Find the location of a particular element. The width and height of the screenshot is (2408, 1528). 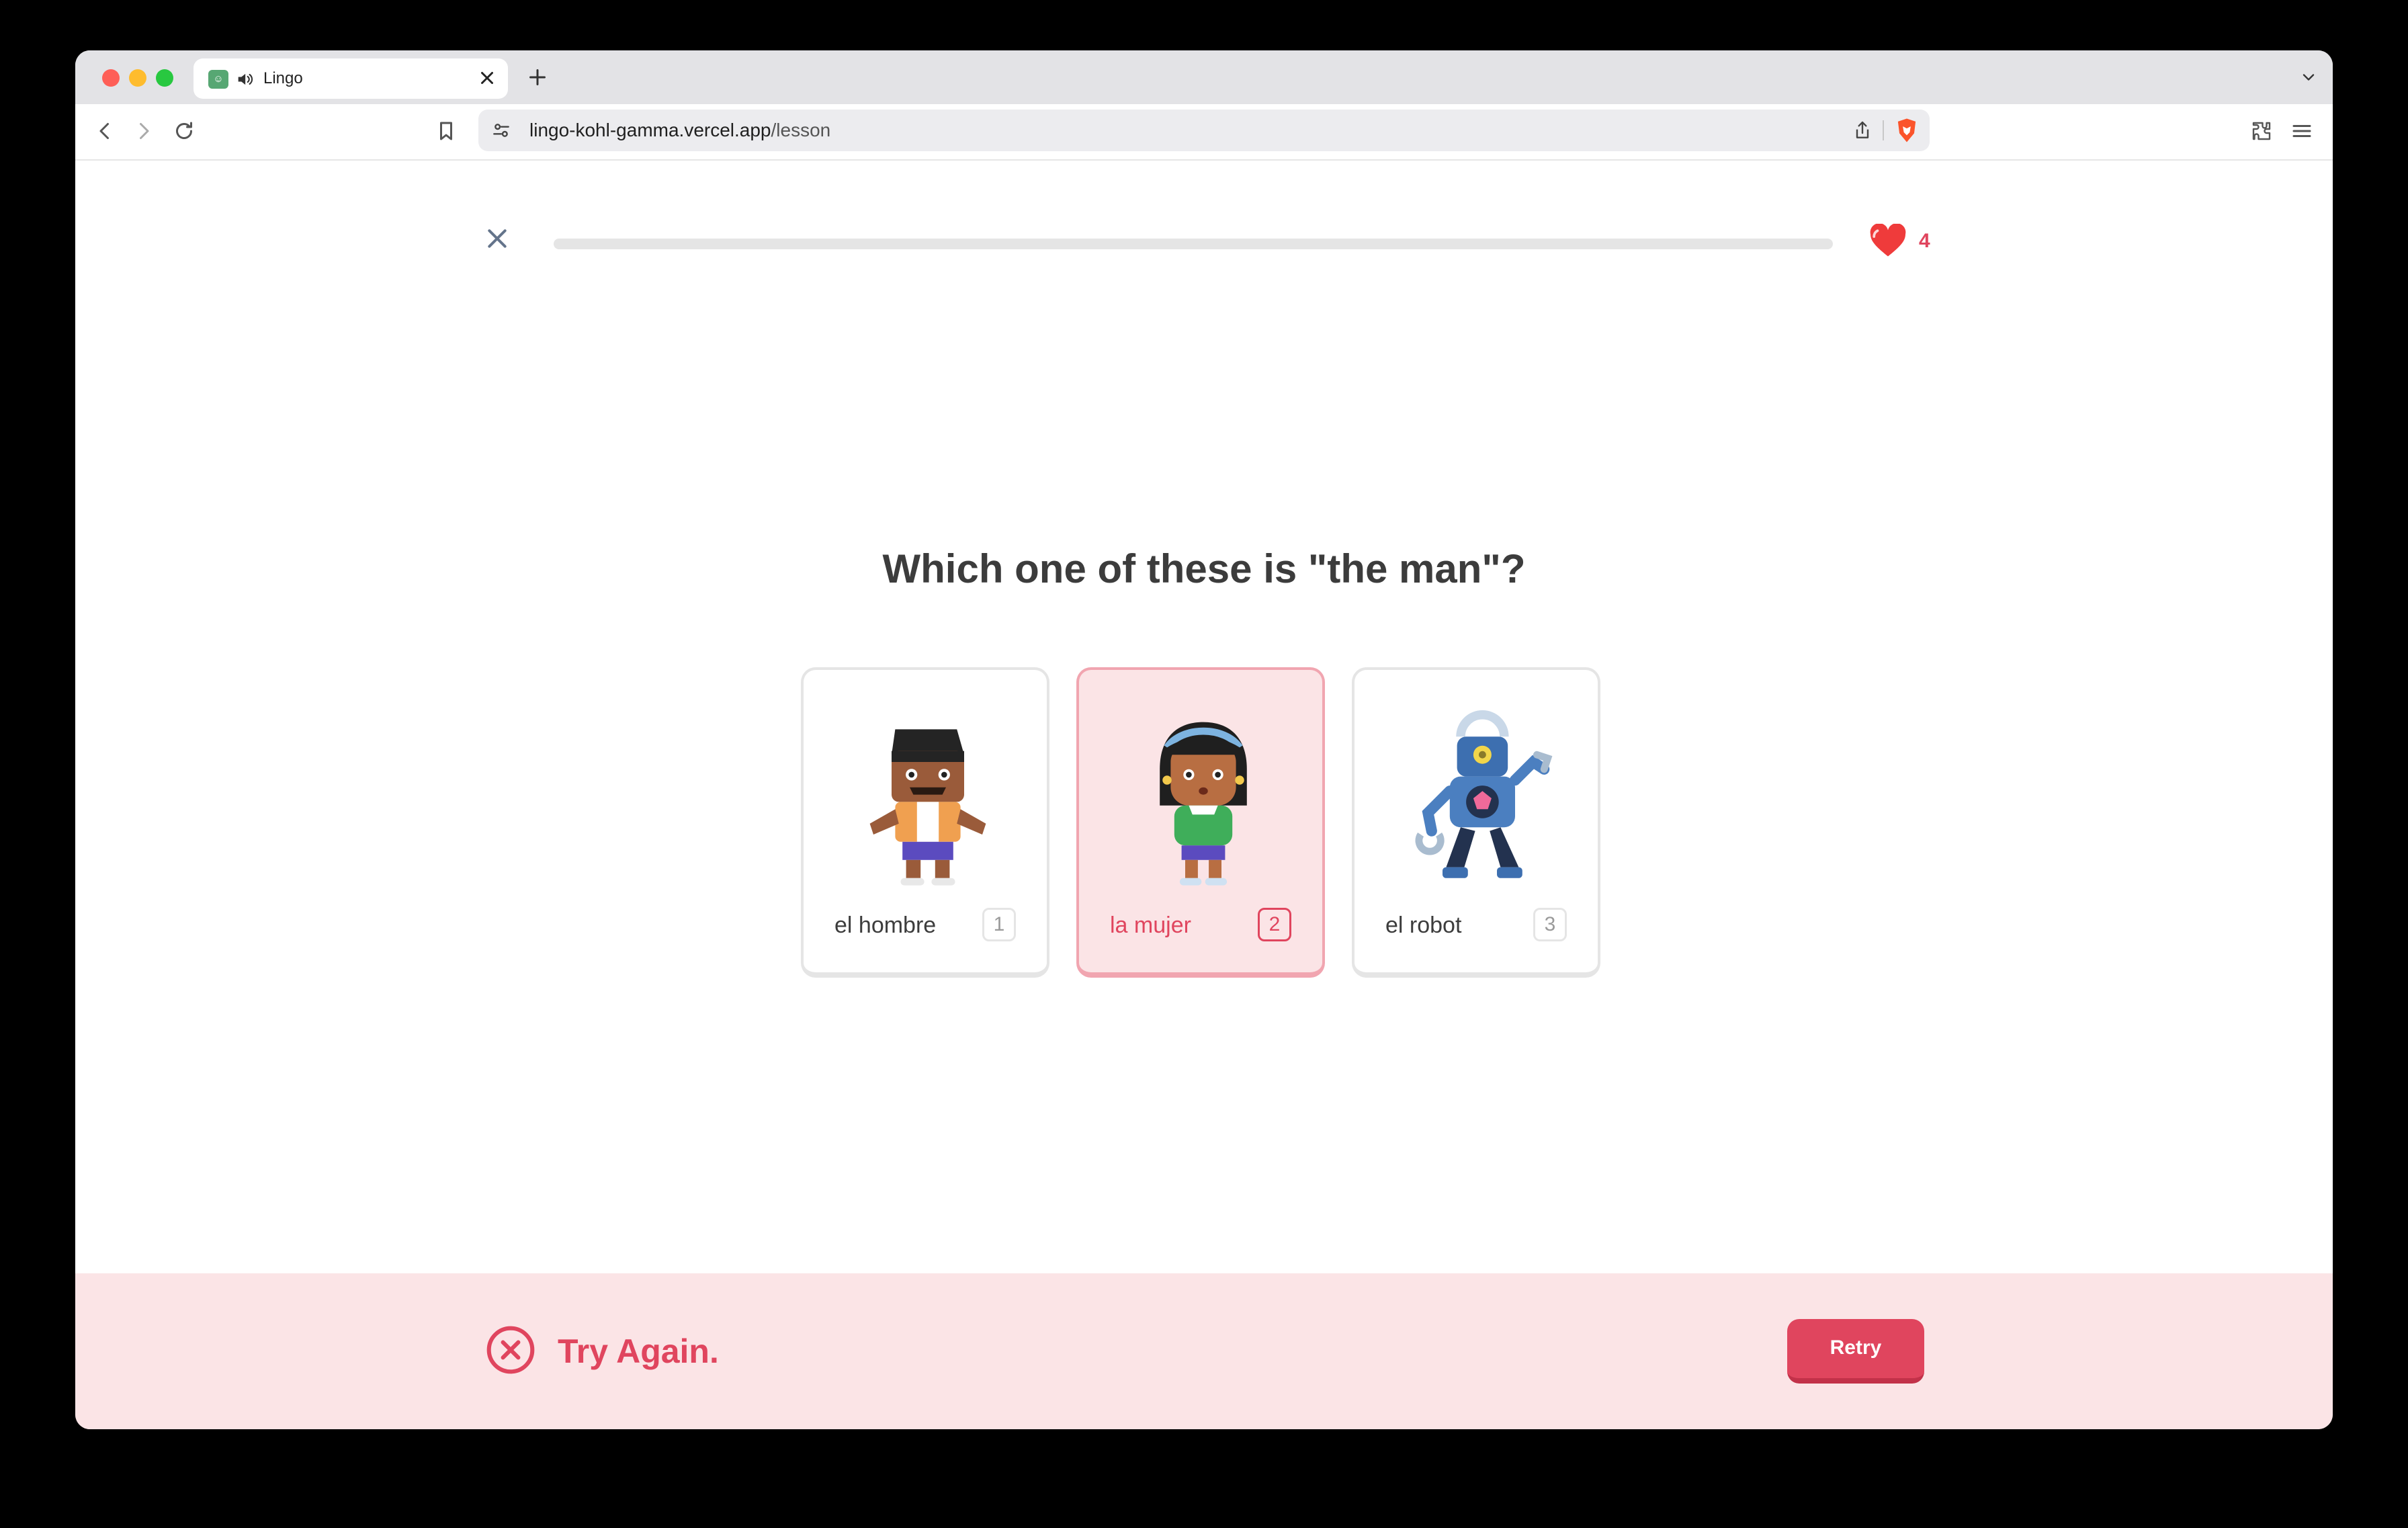

tab-title: Lingo is located at coordinates (283, 78).